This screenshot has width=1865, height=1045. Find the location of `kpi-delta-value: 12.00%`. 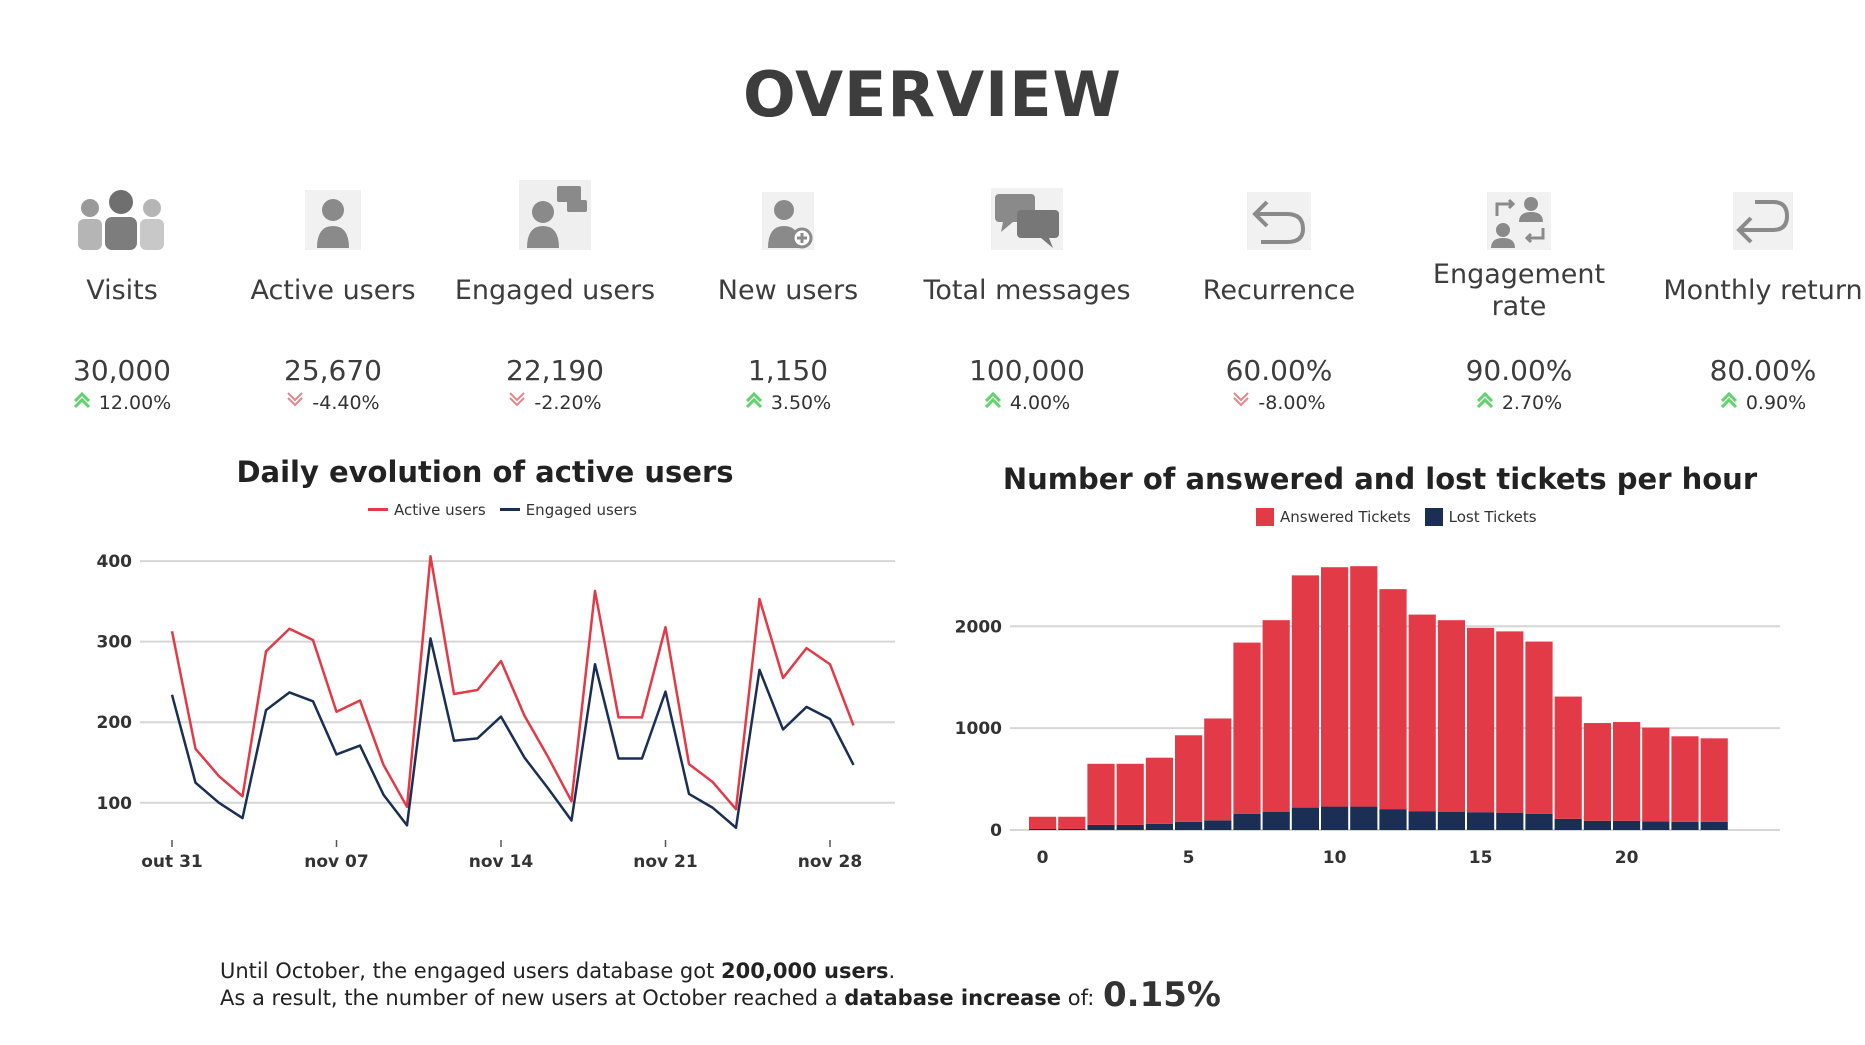

kpi-delta-value: 12.00% is located at coordinates (135, 402).